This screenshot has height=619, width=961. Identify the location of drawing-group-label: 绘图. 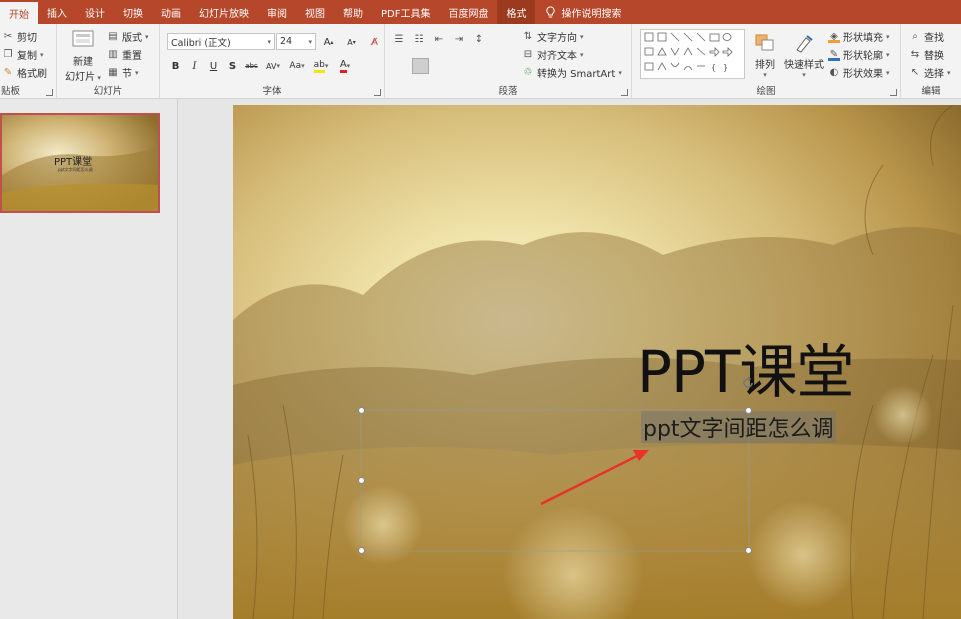
(766, 91).